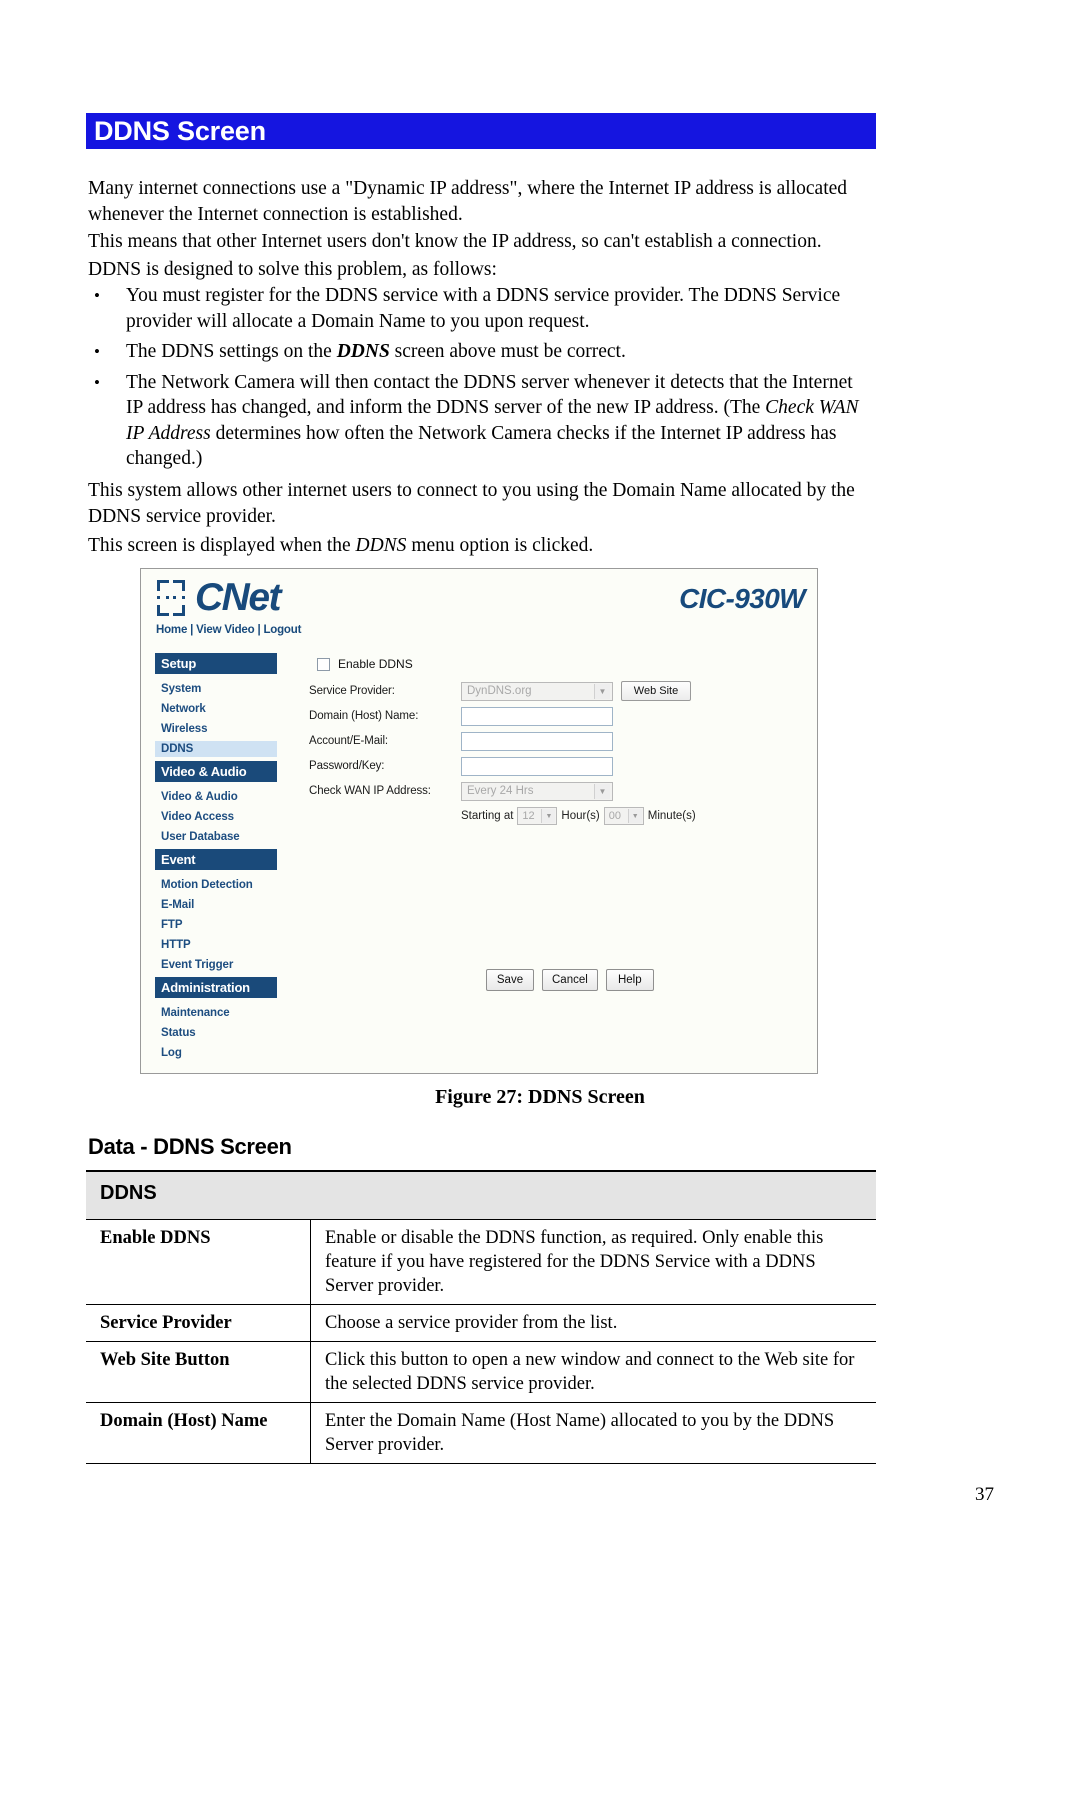 The image size is (1080, 1819). What do you see at coordinates (180, 130) in the screenshot?
I see `page-title: DDNS Screen` at bounding box center [180, 130].